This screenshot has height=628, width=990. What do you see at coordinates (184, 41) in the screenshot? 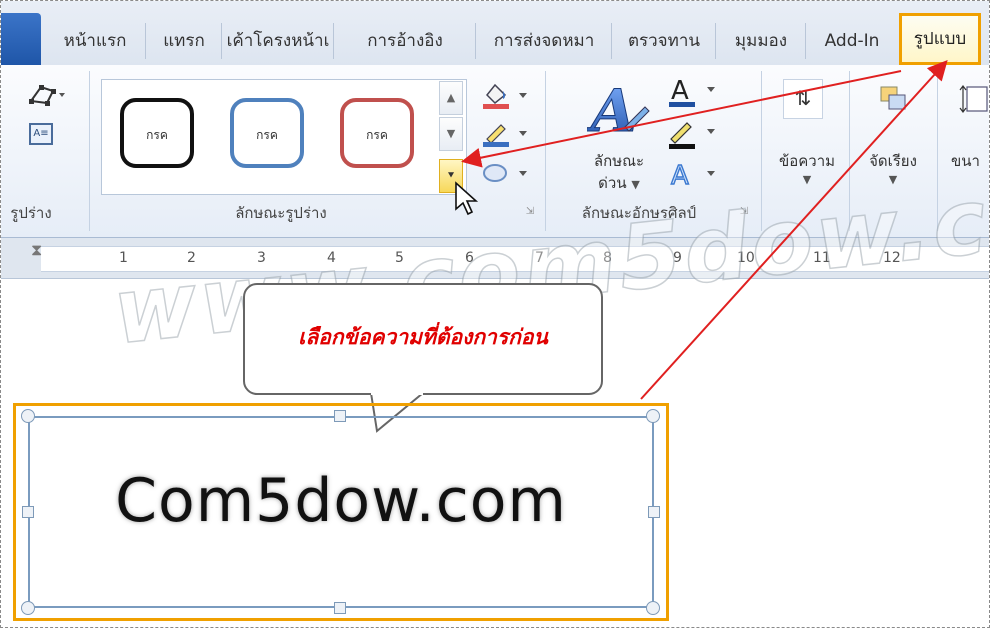
I see `tab-insert: แทรก` at bounding box center [184, 41].